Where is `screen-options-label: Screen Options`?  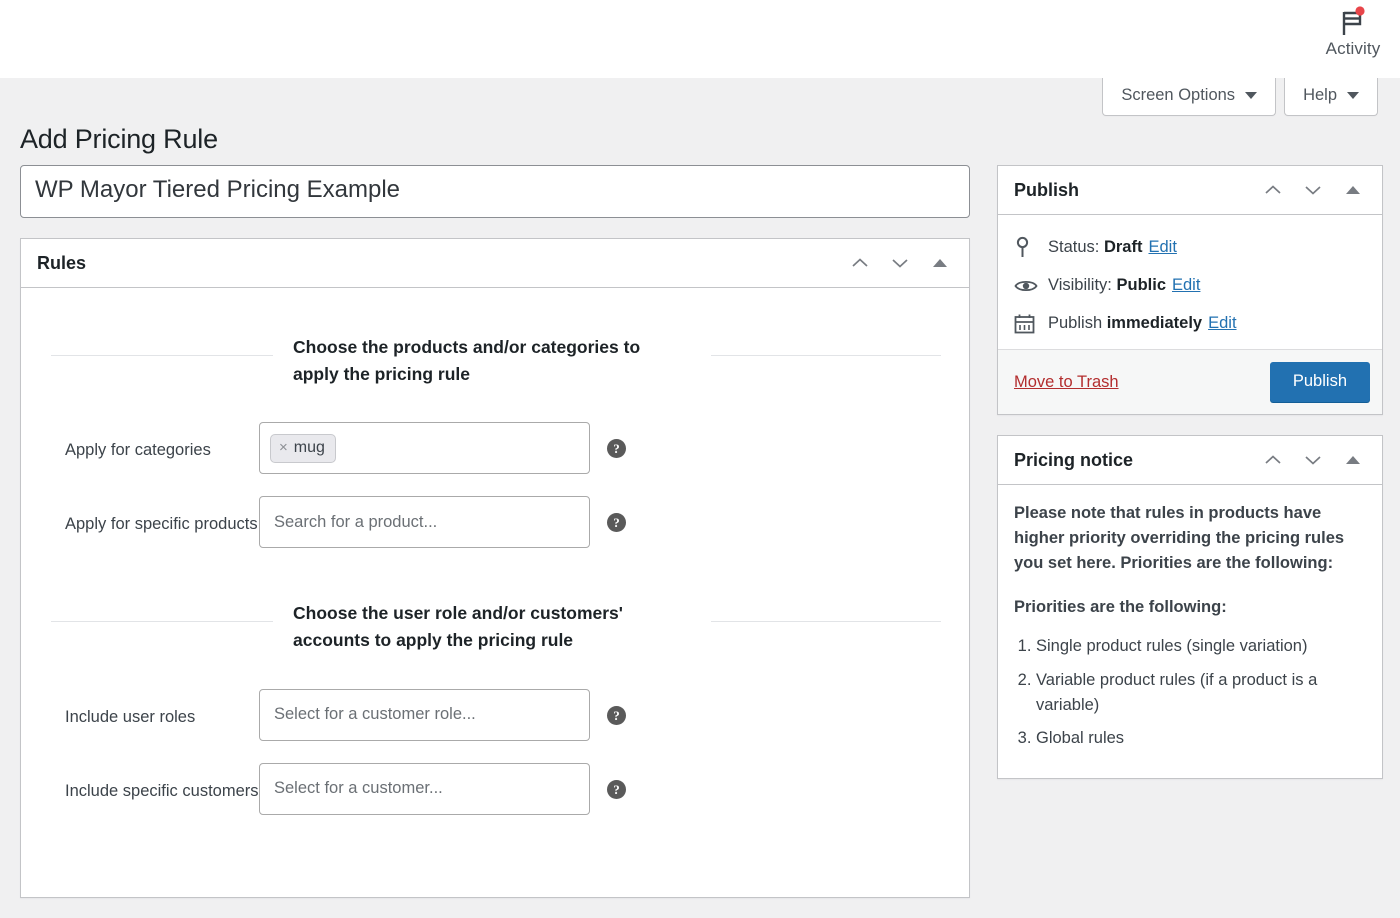 screen-options-label: Screen Options is located at coordinates (1178, 95).